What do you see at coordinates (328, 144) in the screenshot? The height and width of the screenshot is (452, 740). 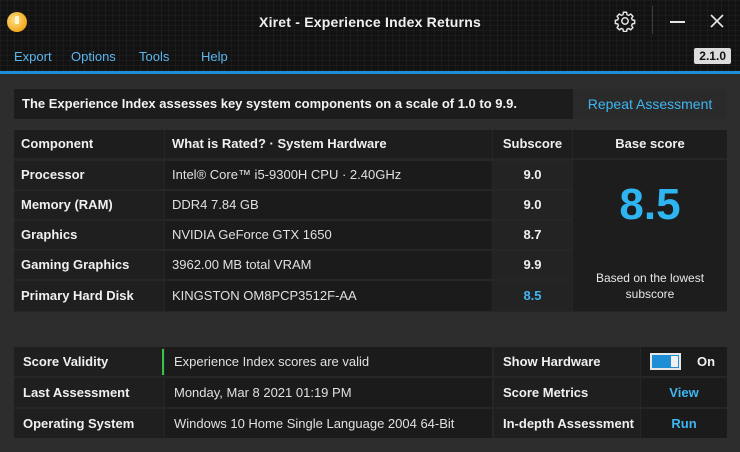 I see `header-hardware: What is Rated? · System Hardware` at bounding box center [328, 144].